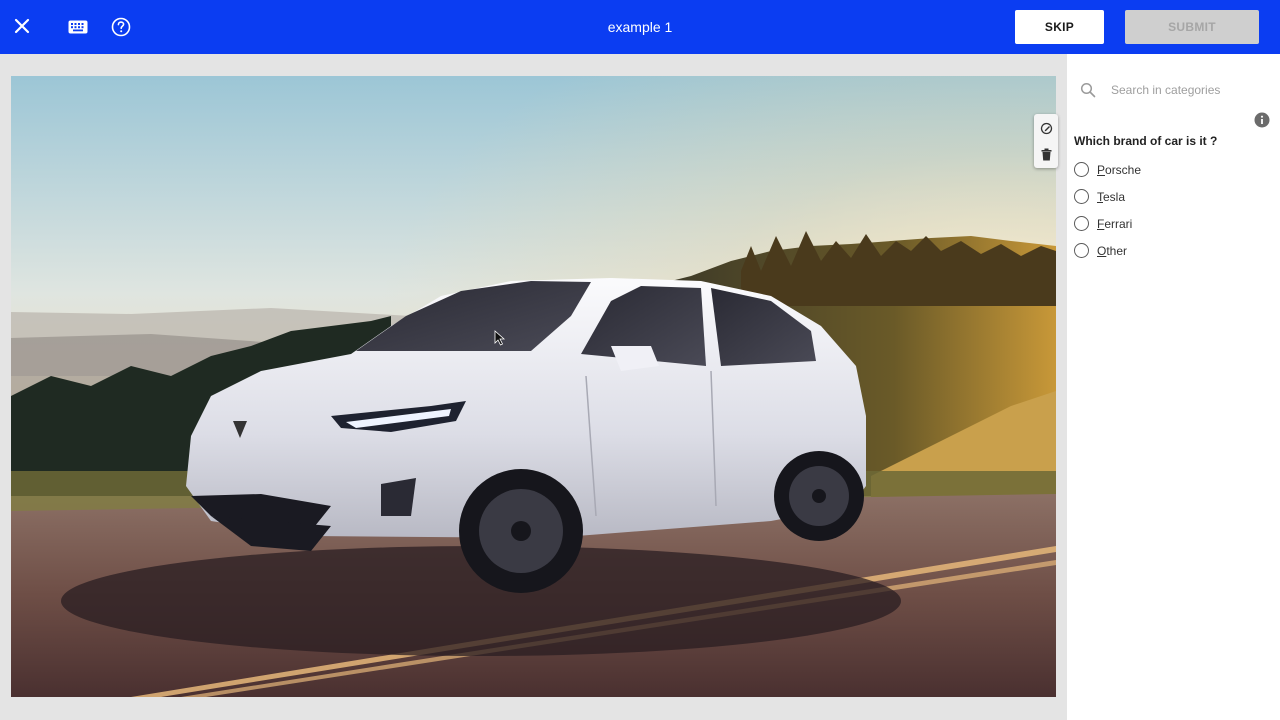 The width and height of the screenshot is (1280, 720). What do you see at coordinates (640, 27) in the screenshot?
I see `top-bar: example 1 SKIP SUBMIT` at bounding box center [640, 27].